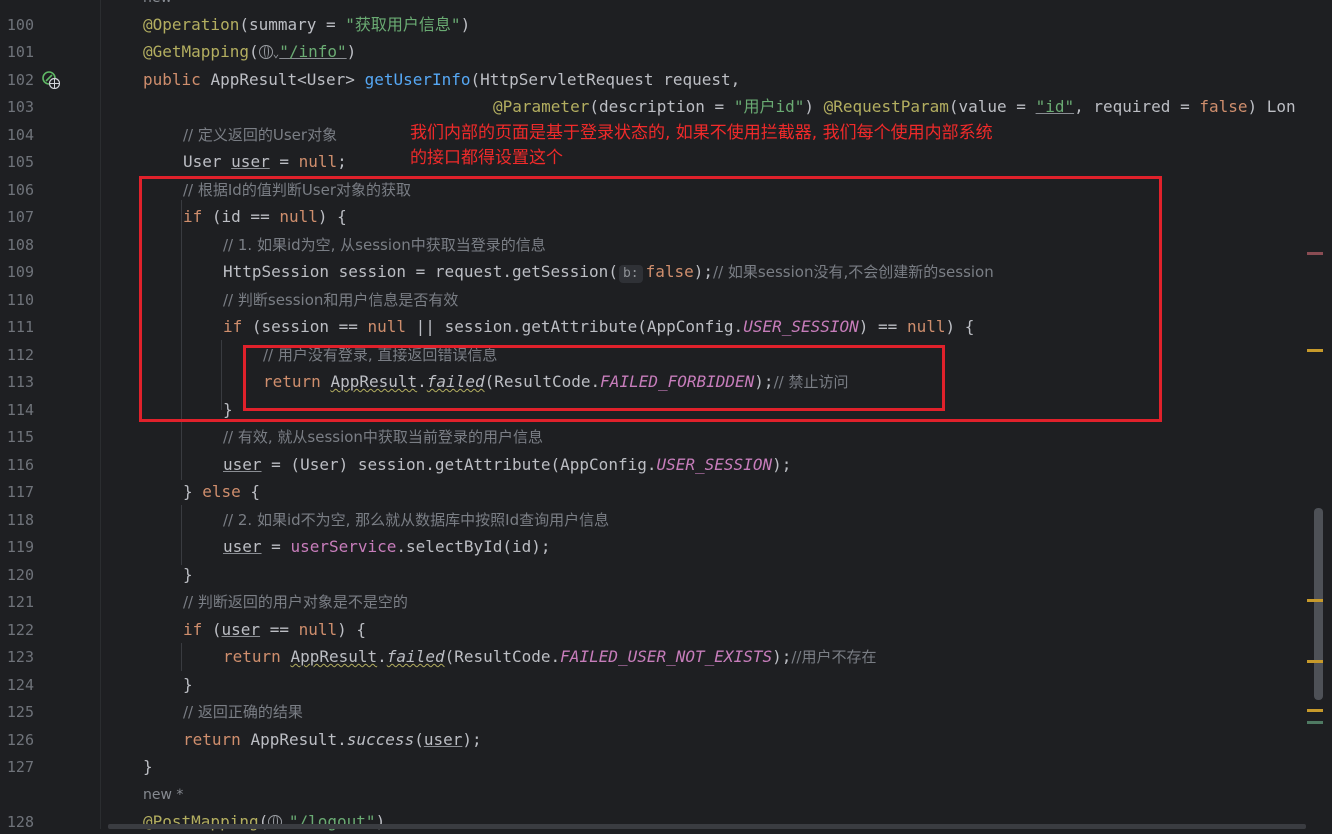 The height and width of the screenshot is (834, 1332). Describe the element at coordinates (20, 685) in the screenshot. I see `line-number: 124` at that location.